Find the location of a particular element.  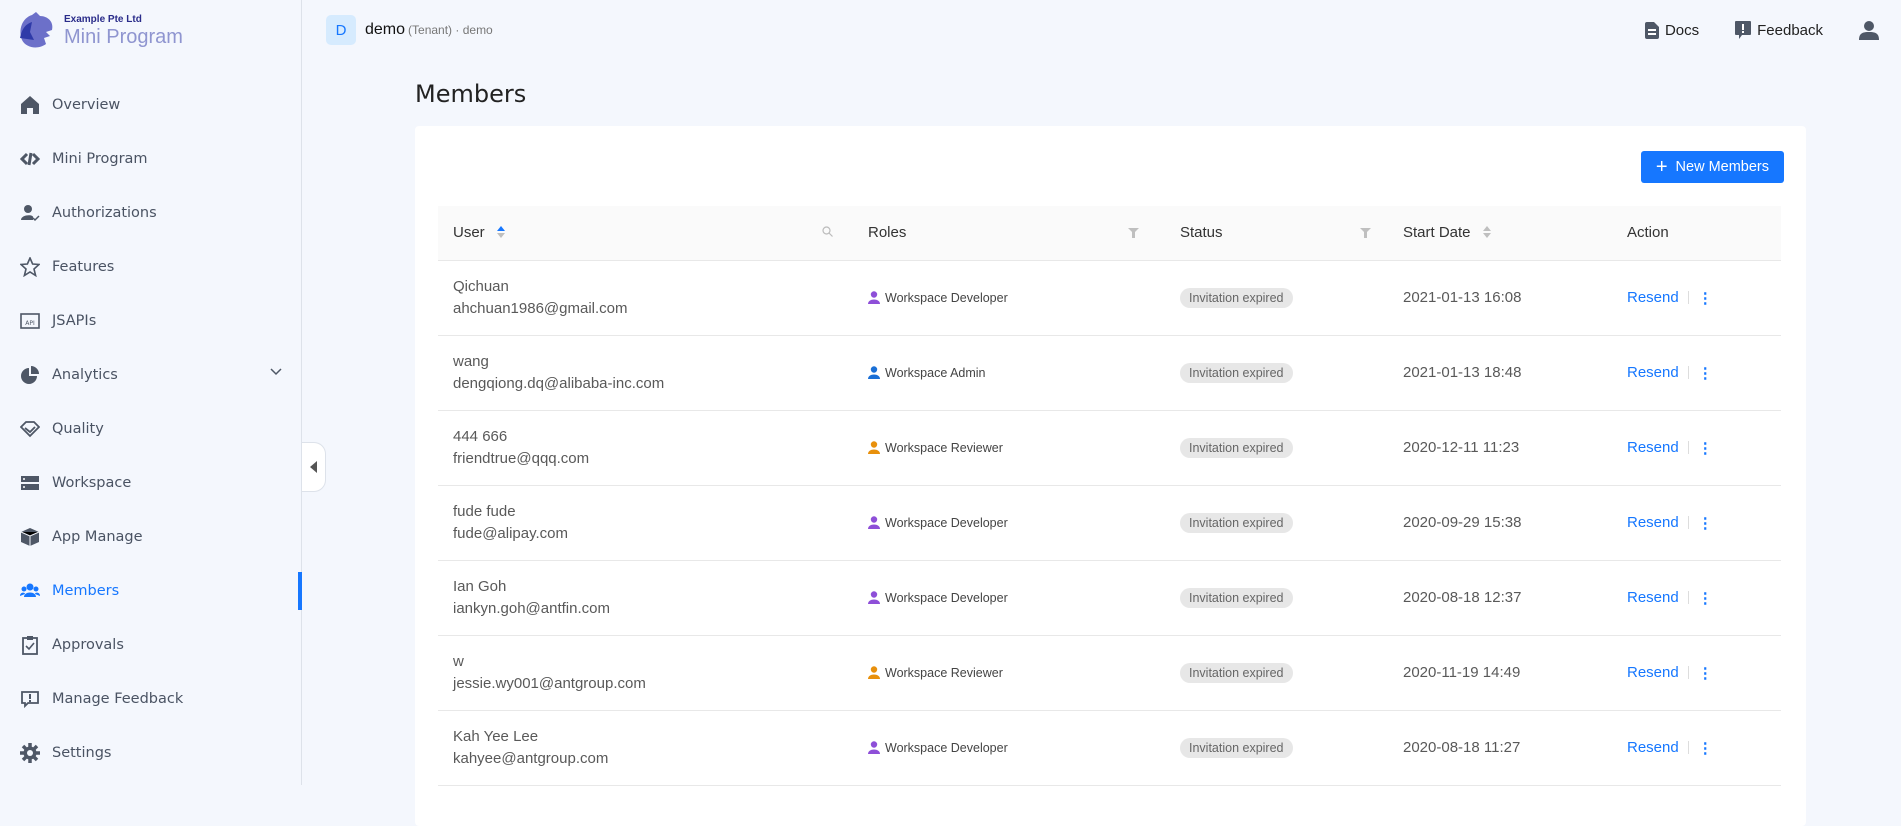

sidebar-item-quality: Quality is located at coordinates (151, 429).